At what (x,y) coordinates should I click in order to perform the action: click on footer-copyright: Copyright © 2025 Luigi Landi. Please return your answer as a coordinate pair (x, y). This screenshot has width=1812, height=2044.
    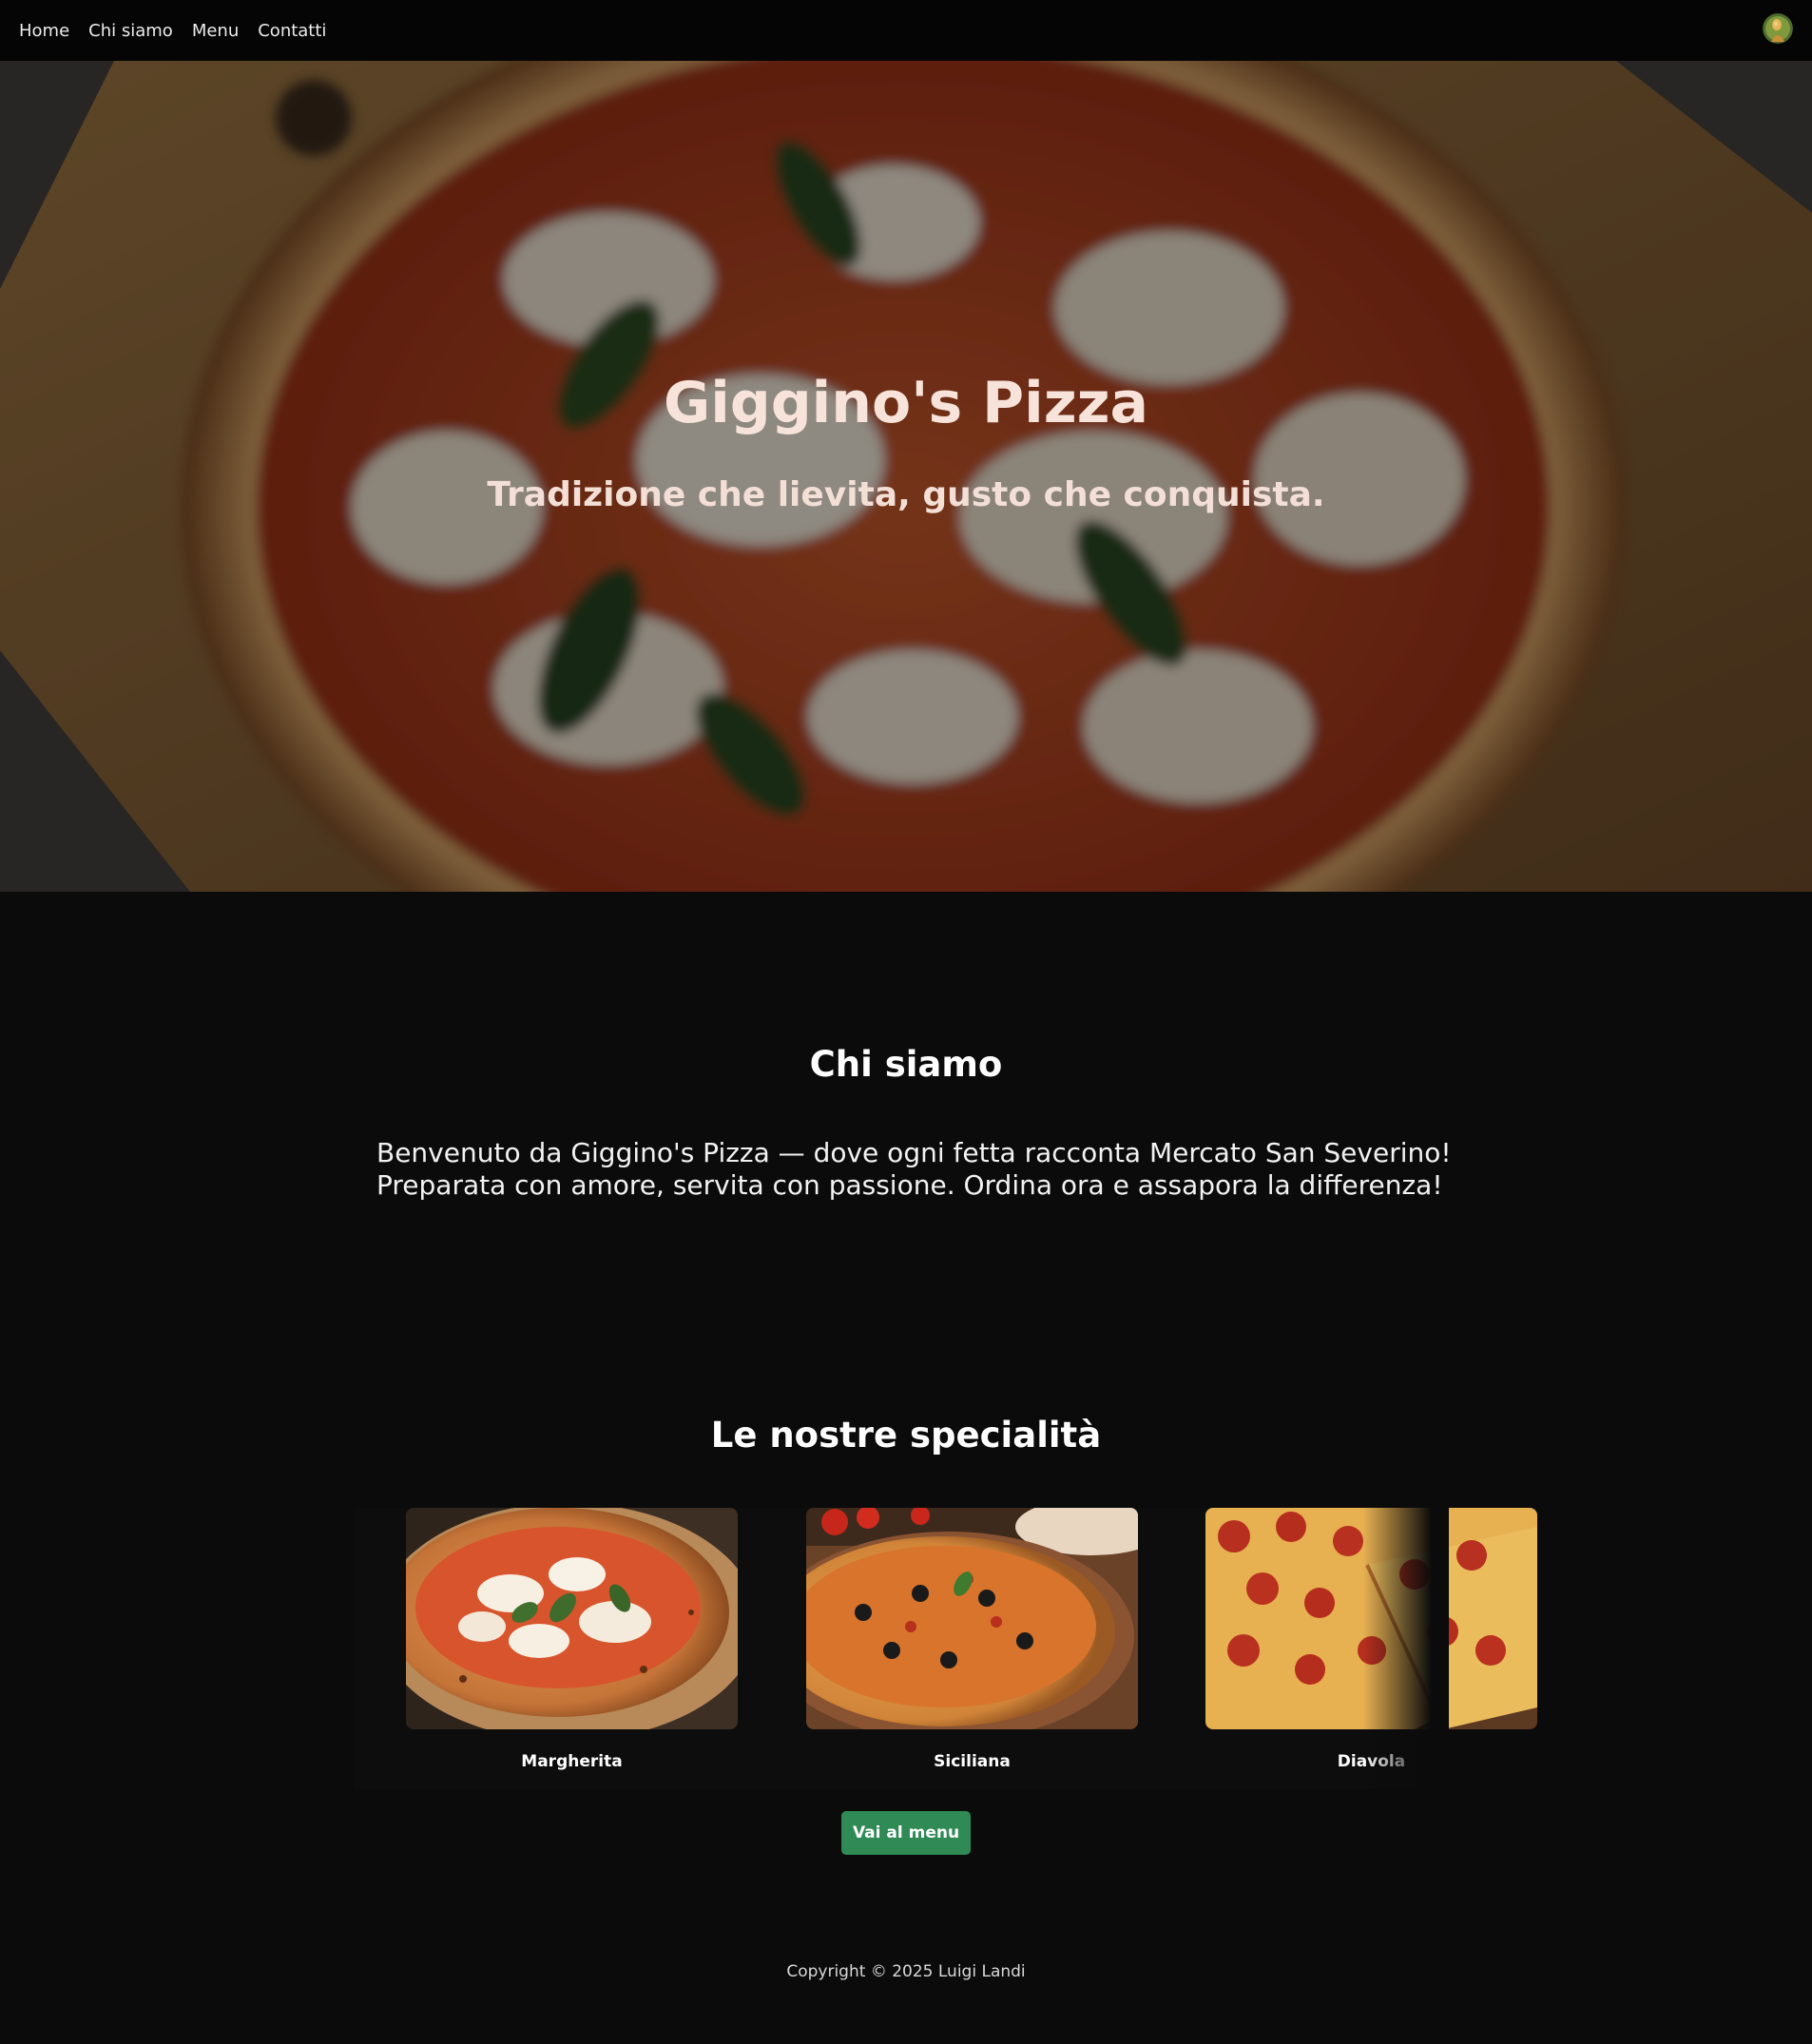
    Looking at the image, I should click on (906, 1972).